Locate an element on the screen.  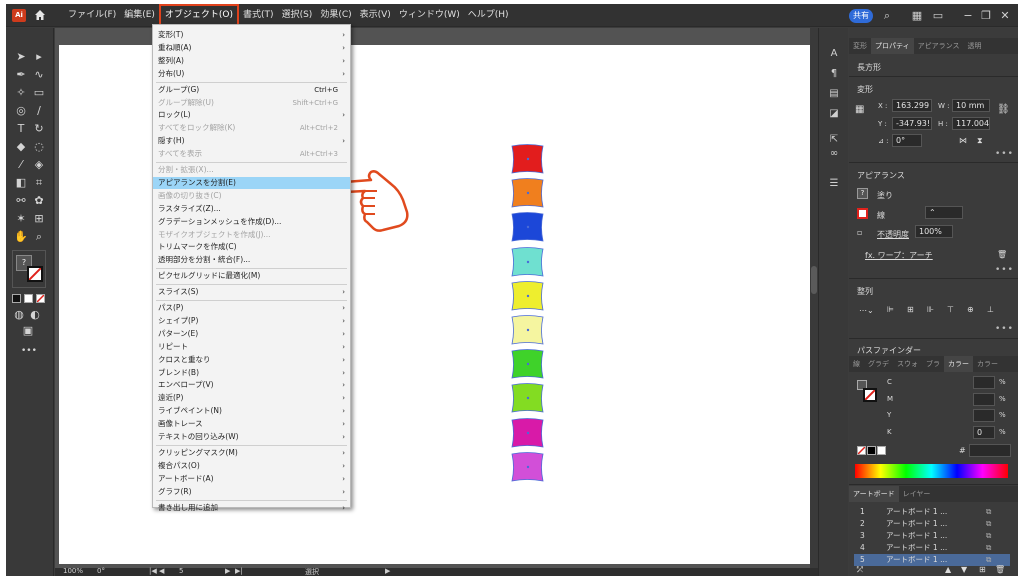
magic-wand-icon: ✧ is located at coordinates (21, 93).